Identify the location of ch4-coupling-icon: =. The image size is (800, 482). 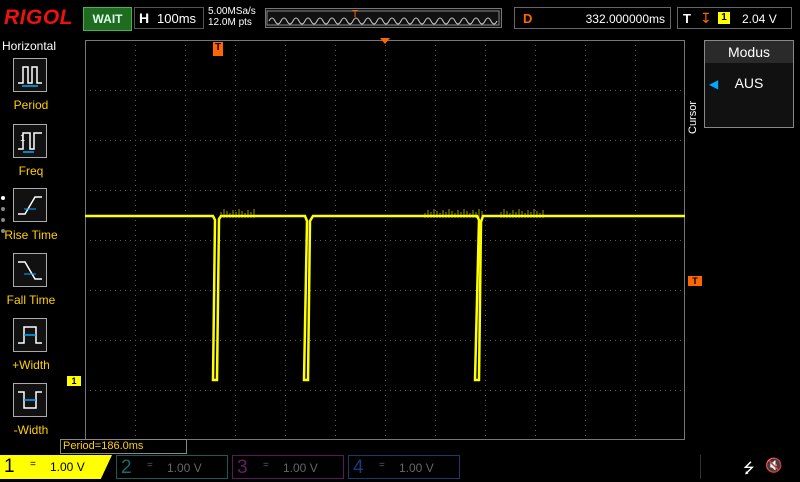
(382, 465).